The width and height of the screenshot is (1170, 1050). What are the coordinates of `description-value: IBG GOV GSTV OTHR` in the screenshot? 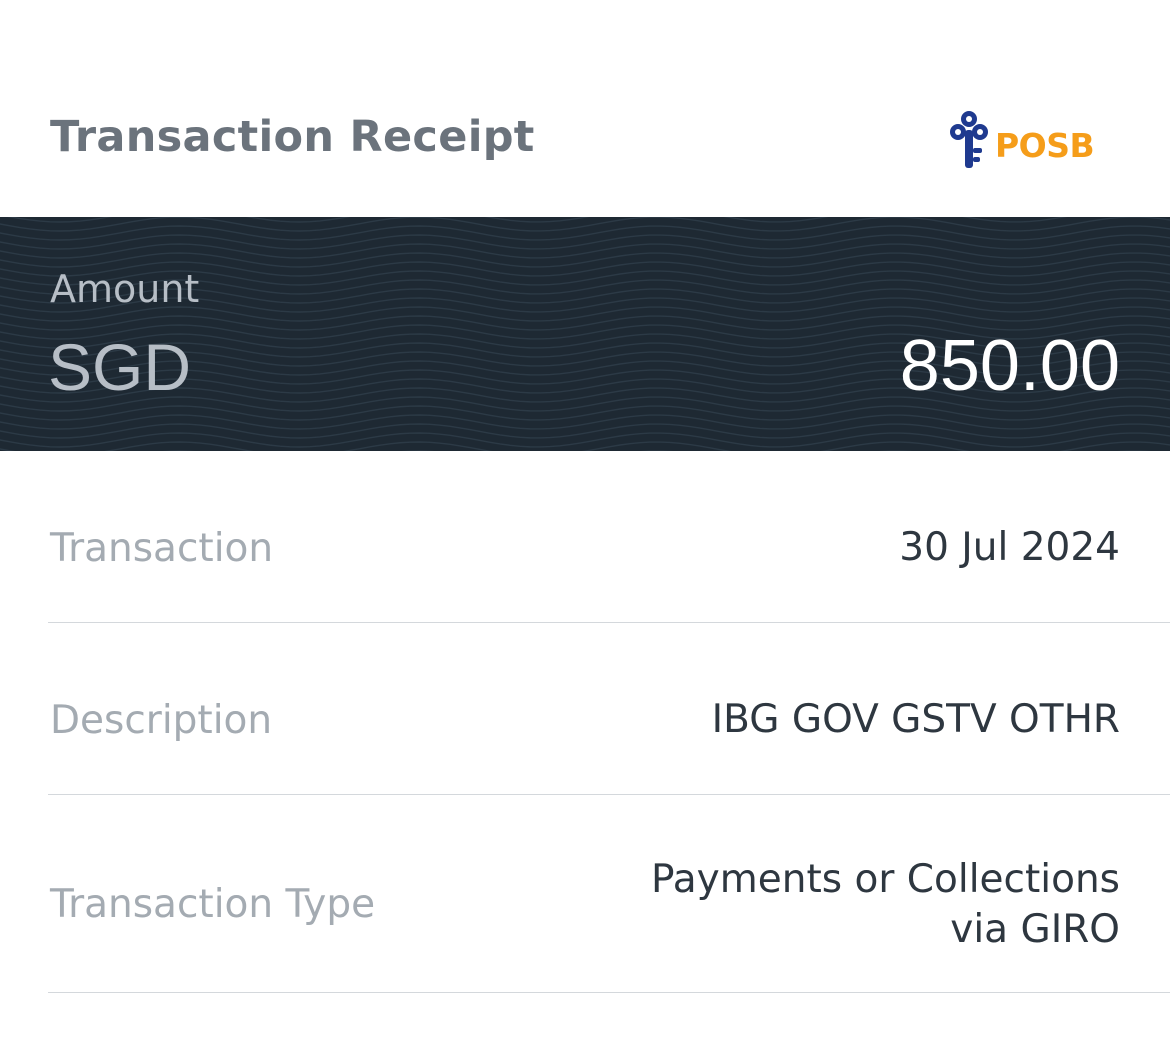 It's located at (915, 719).